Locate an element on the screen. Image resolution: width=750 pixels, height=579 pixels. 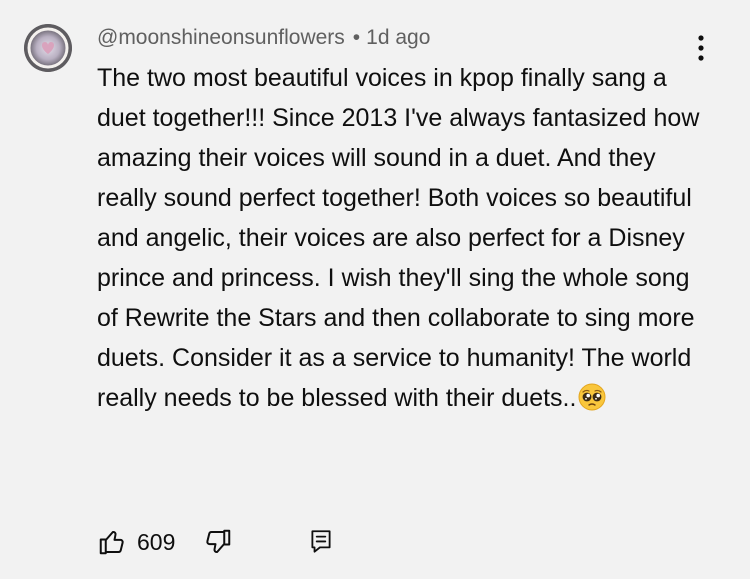
avatar-heart-icon is located at coordinates (48, 48).